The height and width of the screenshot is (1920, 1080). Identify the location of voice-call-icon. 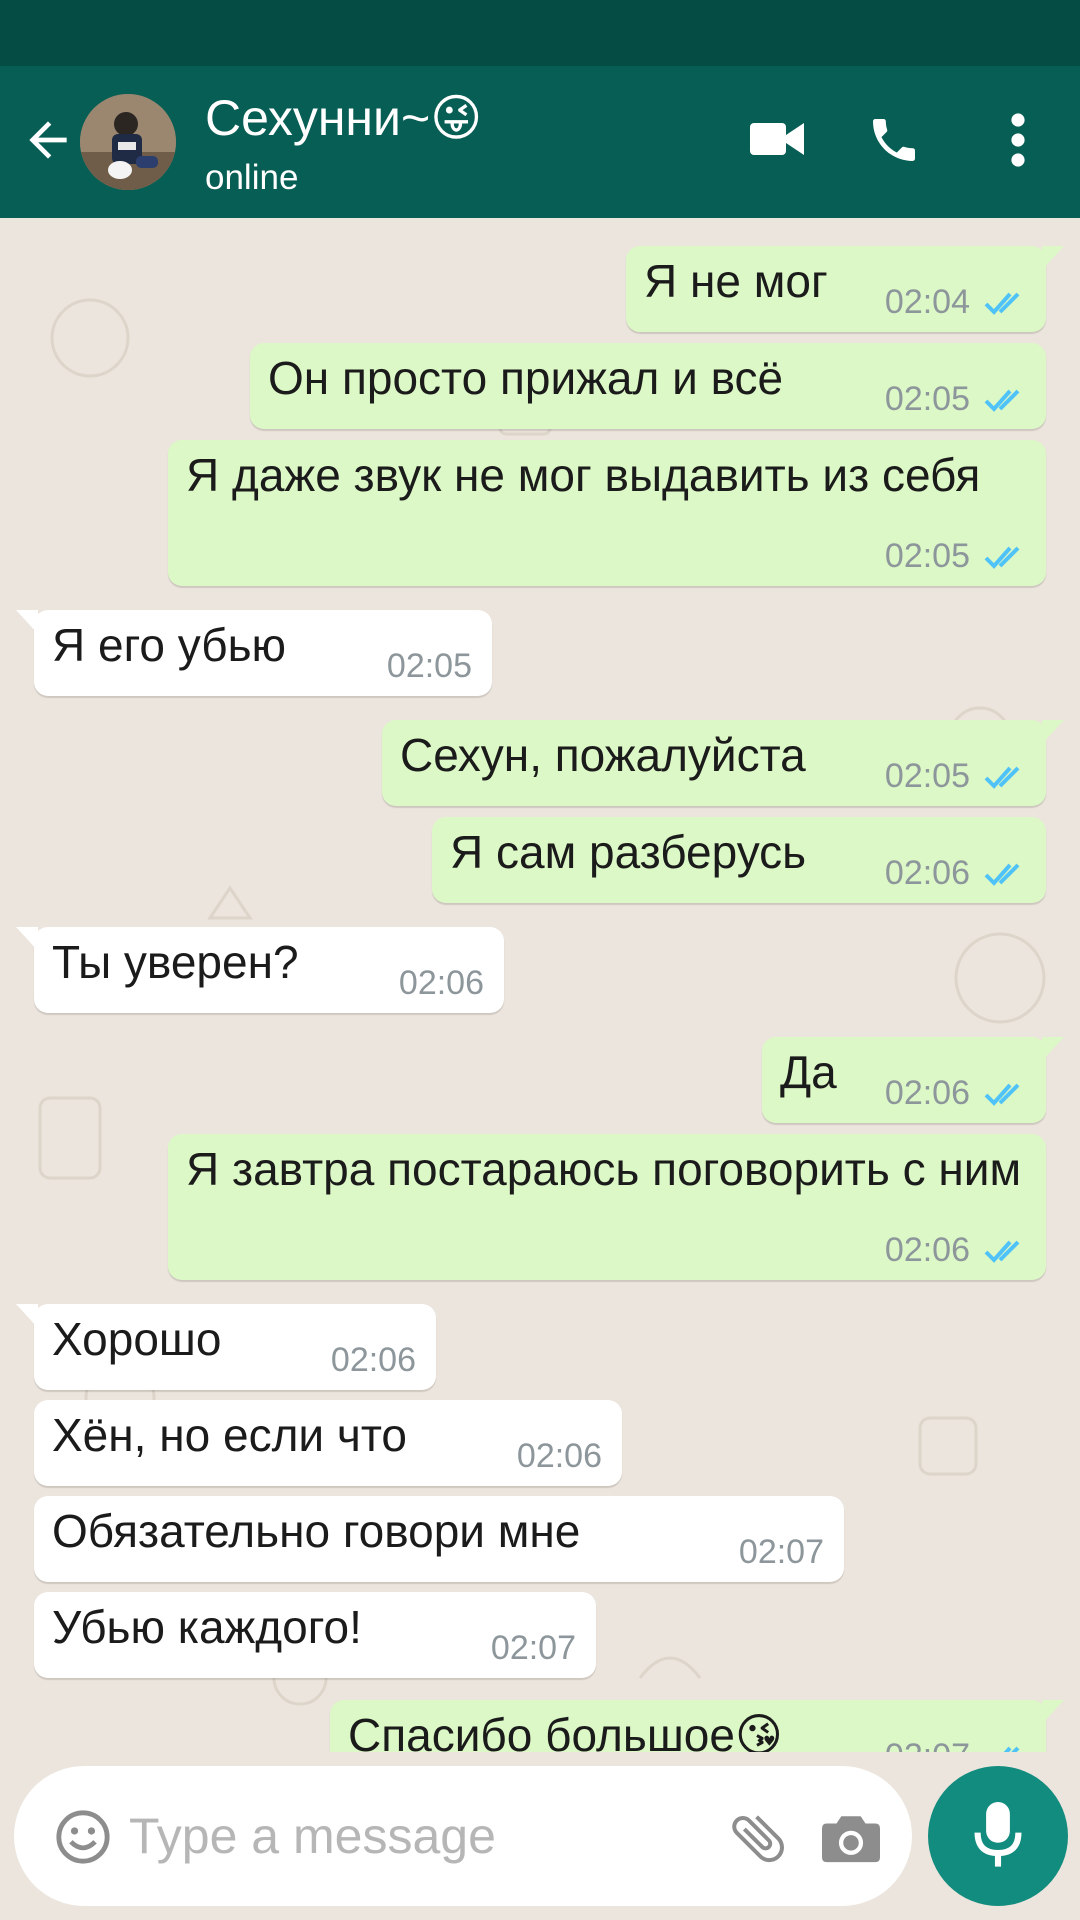
(894, 140).